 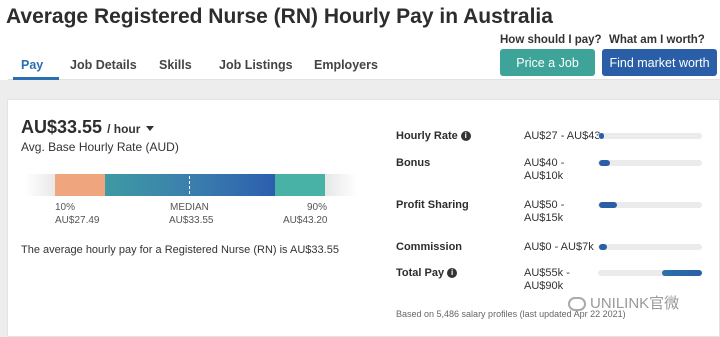 I want to click on caret-down-icon, so click(x=150, y=128).